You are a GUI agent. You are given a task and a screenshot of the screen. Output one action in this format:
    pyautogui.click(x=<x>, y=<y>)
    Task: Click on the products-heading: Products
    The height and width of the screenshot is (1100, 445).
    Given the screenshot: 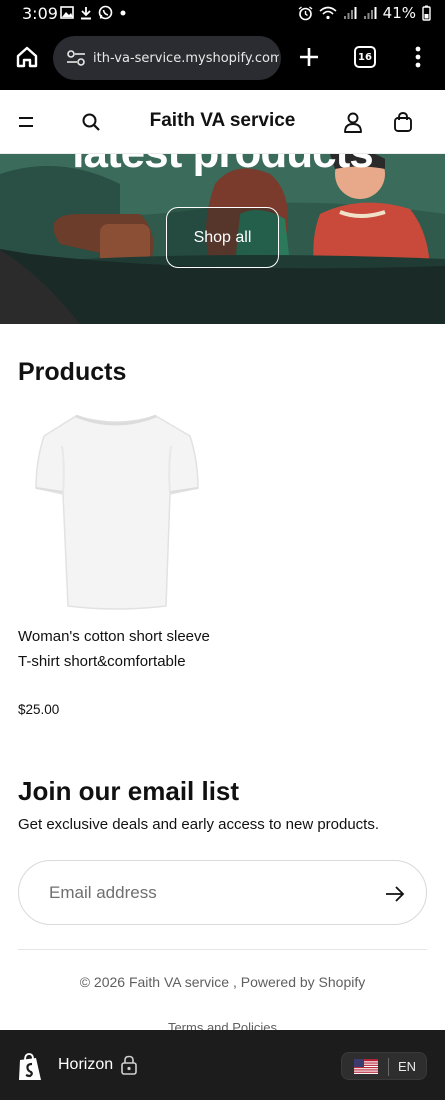 What is the action you would take?
    pyautogui.click(x=72, y=372)
    